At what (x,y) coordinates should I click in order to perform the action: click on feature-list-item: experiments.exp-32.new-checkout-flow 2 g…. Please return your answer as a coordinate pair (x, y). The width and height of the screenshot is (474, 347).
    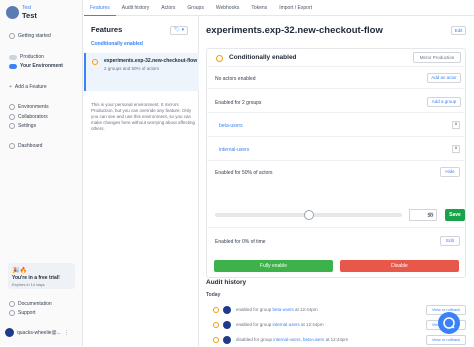
    Looking at the image, I should click on (141, 72).